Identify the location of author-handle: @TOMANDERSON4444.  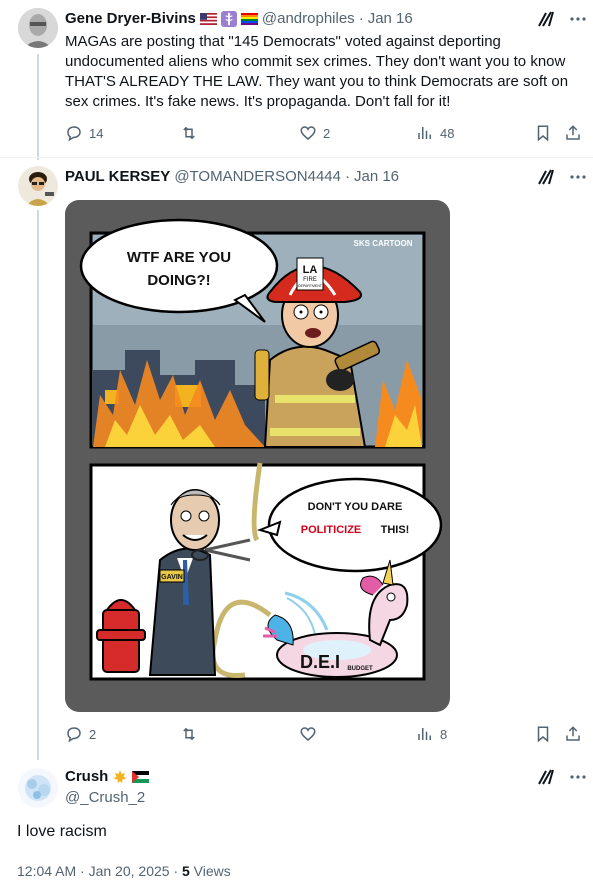
(257, 176).